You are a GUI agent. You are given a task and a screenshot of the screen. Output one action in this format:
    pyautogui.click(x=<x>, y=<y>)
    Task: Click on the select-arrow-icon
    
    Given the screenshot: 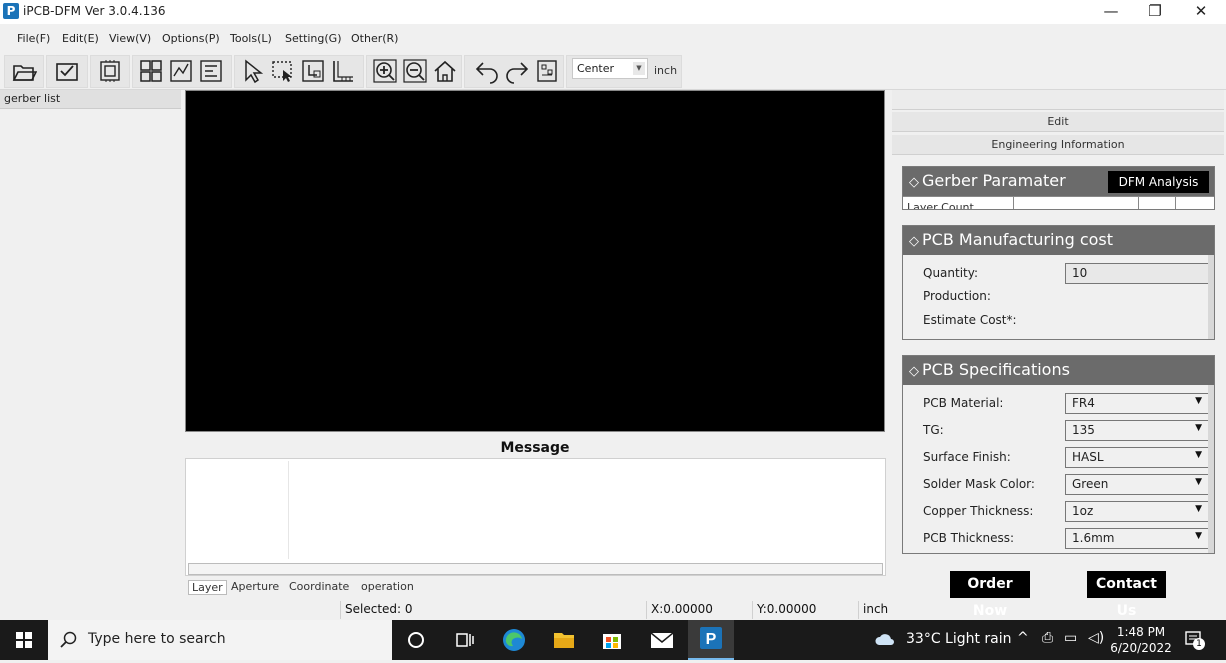 What is the action you would take?
    pyautogui.click(x=253, y=71)
    